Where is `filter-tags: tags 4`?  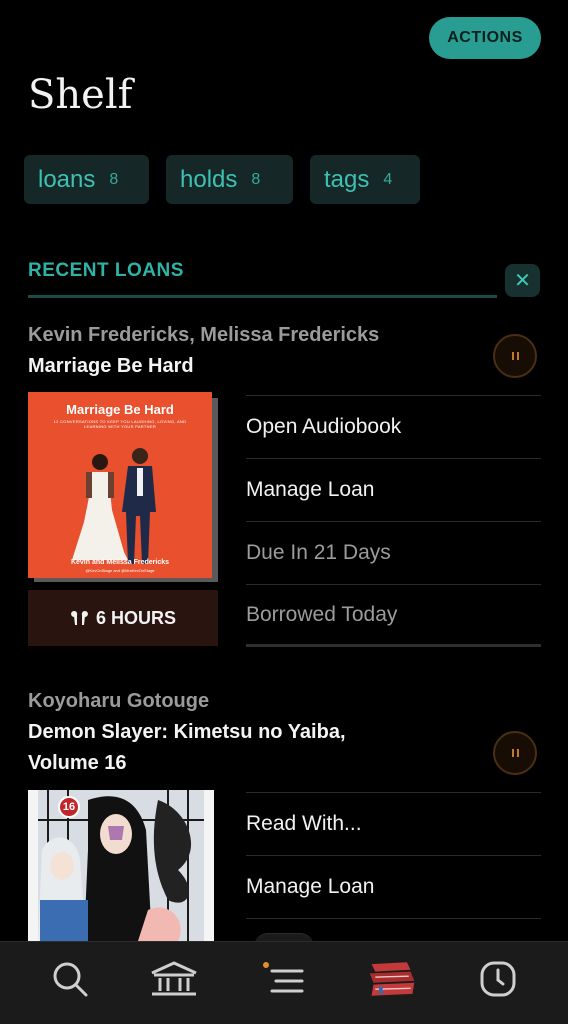
filter-tags: tags 4 is located at coordinates (365, 179).